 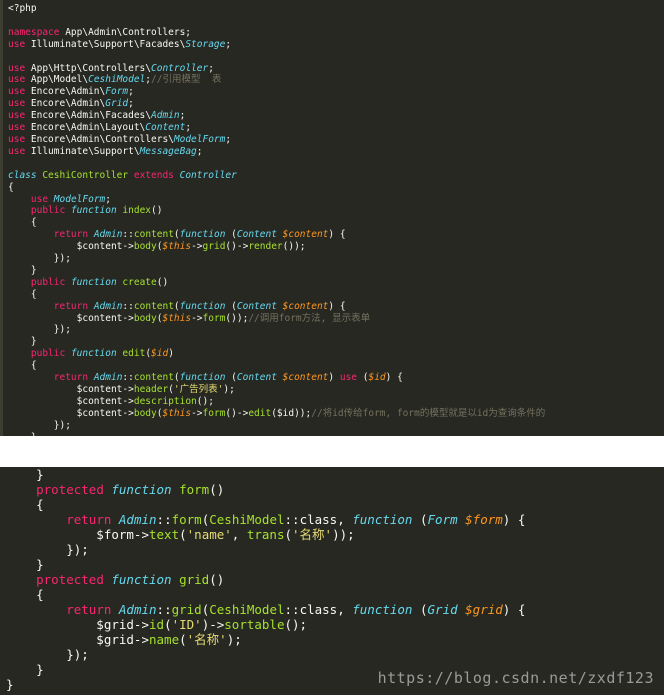 What do you see at coordinates (25, 175) in the screenshot?
I see `code-token: class` at bounding box center [25, 175].